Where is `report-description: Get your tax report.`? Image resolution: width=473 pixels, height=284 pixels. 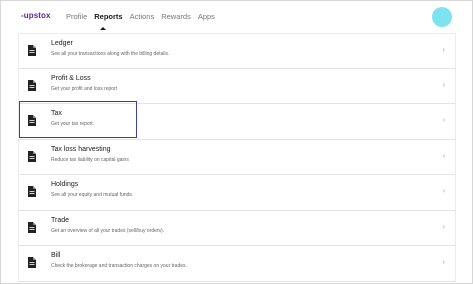
report-description: Get your tax report. is located at coordinates (73, 124).